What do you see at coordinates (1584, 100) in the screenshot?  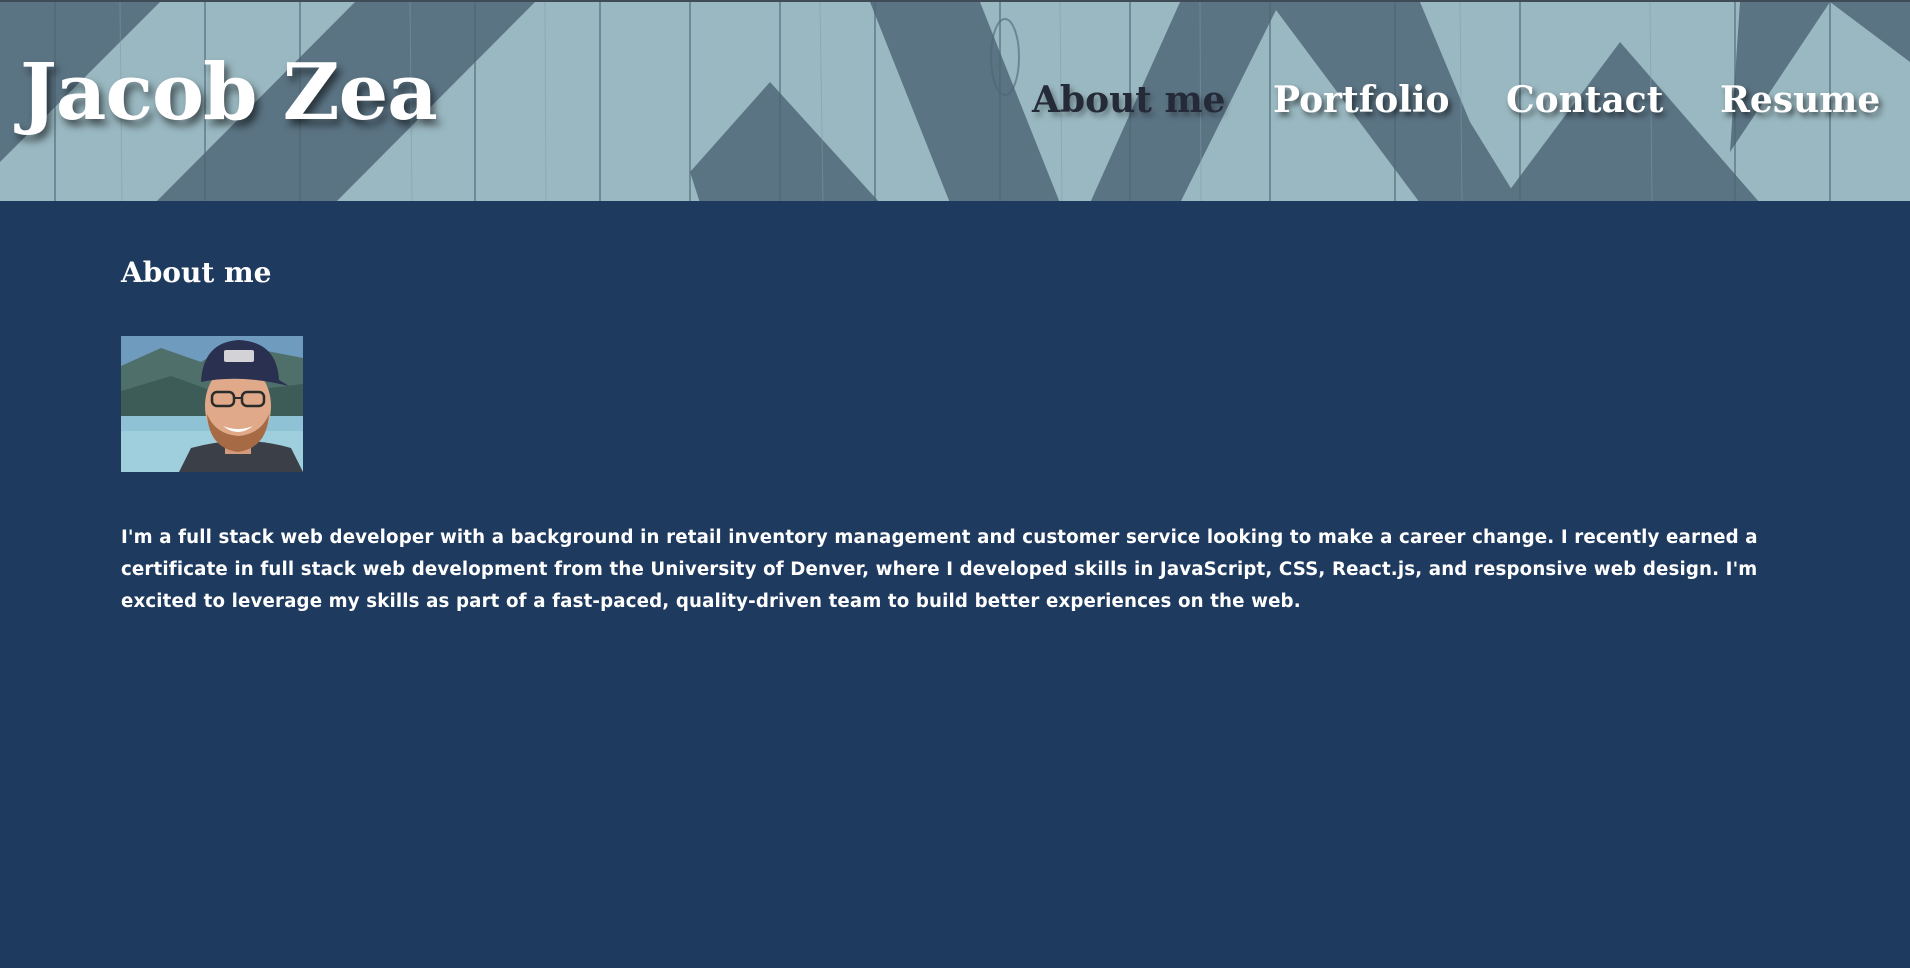 I see `nav-link-contact: Contact` at bounding box center [1584, 100].